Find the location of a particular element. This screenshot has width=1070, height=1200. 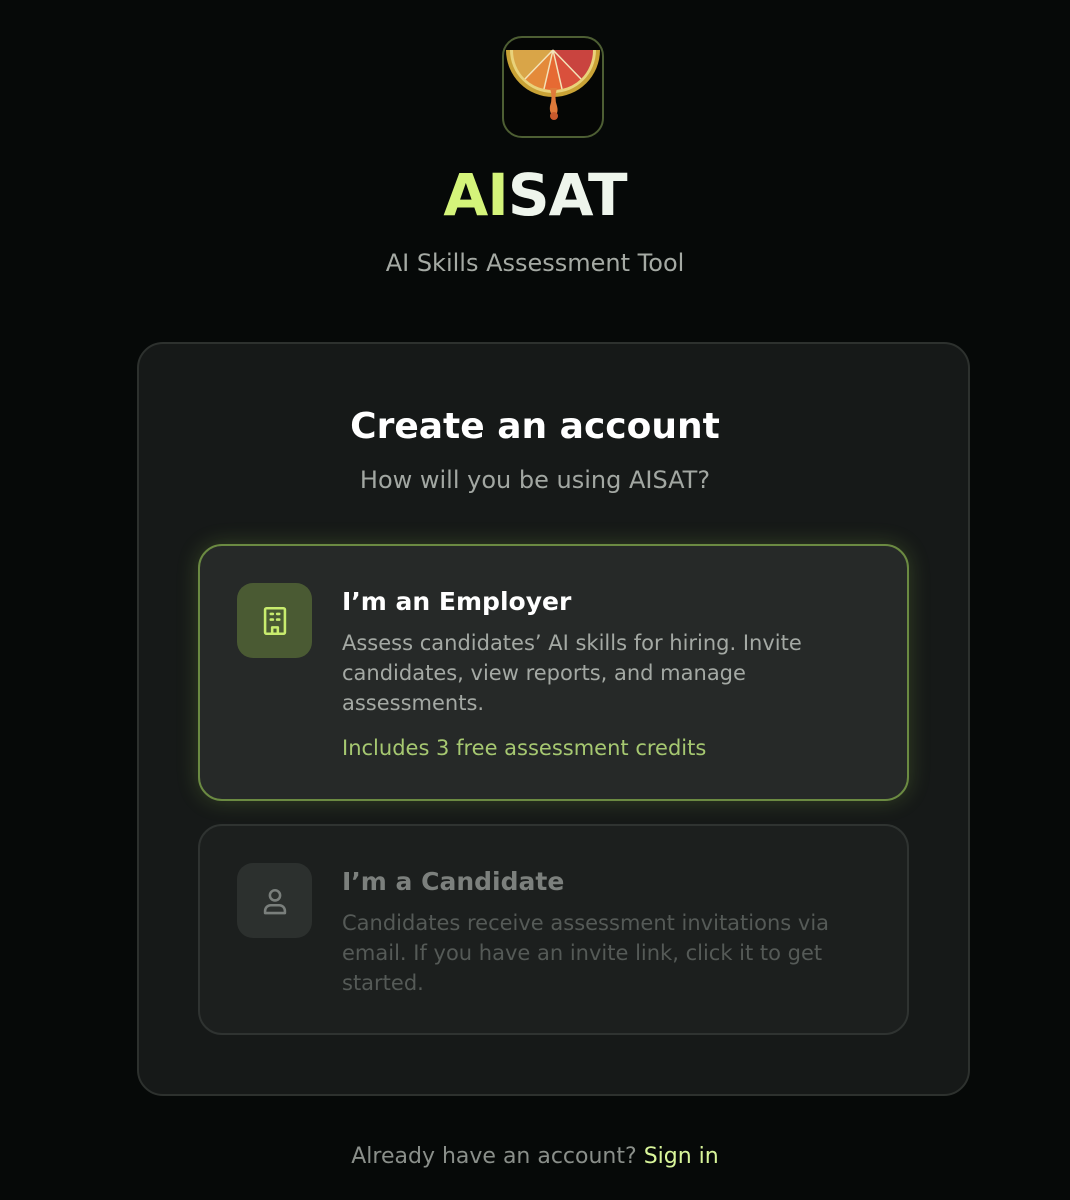

page-subtitle: How will you be using AISAT? is located at coordinates (535, 480).